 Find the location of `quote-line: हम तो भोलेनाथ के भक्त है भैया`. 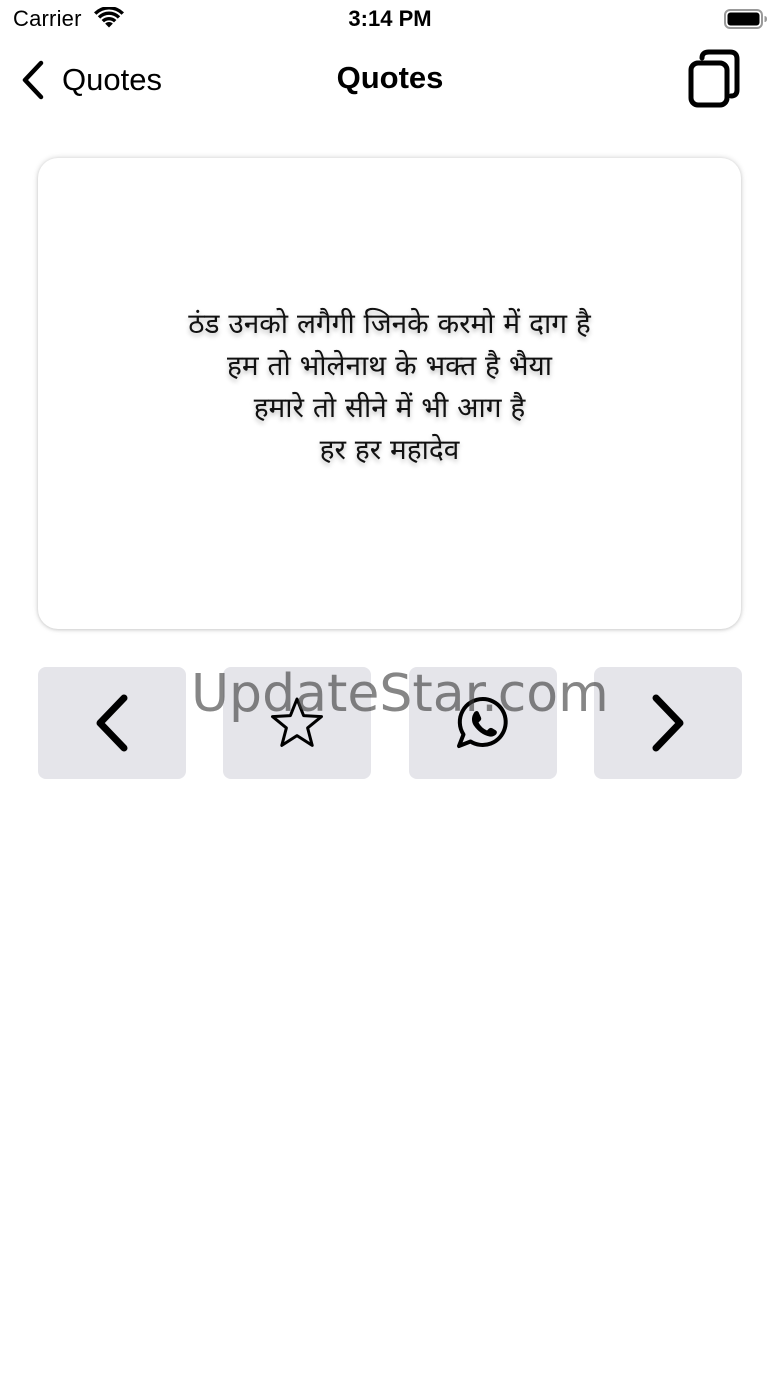

quote-line: हम तो भोलेनाथ के भक्त है भैया is located at coordinates (389, 365).